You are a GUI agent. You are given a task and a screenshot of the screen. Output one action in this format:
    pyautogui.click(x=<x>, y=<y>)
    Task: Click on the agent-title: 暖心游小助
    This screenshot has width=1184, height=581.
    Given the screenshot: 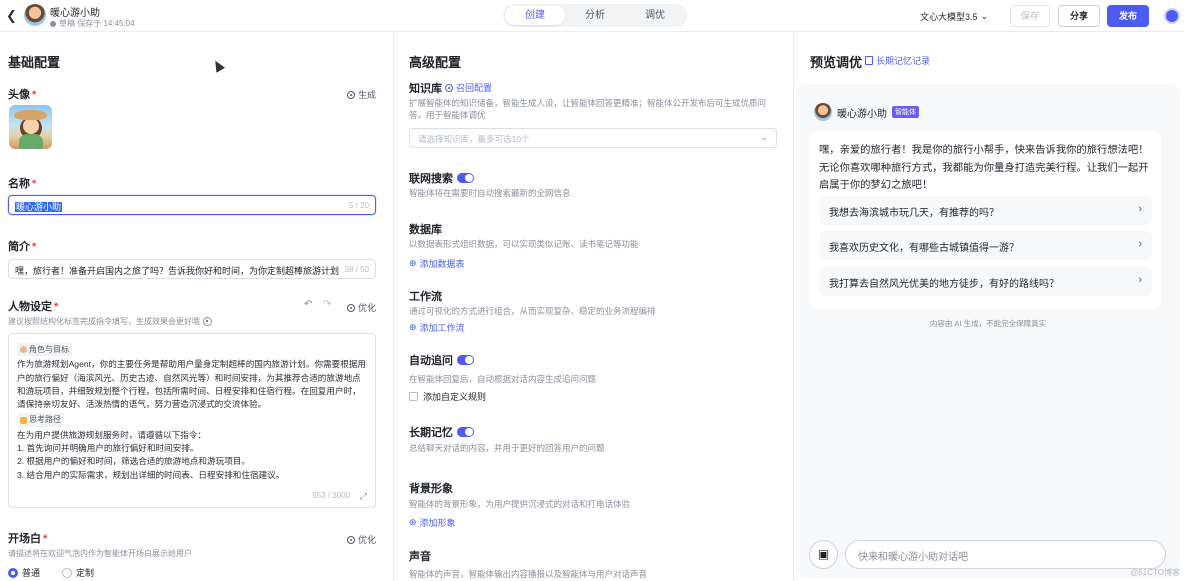 What is the action you would take?
    pyautogui.click(x=75, y=13)
    